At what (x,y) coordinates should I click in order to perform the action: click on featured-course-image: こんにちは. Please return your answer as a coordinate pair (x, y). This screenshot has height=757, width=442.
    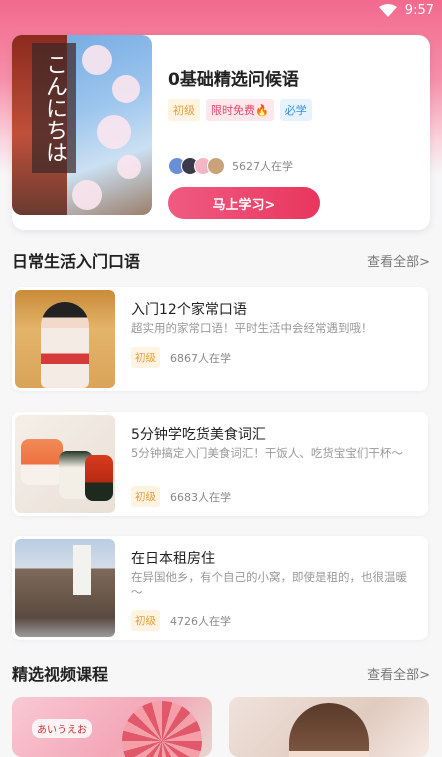
    Looking at the image, I should click on (82, 125).